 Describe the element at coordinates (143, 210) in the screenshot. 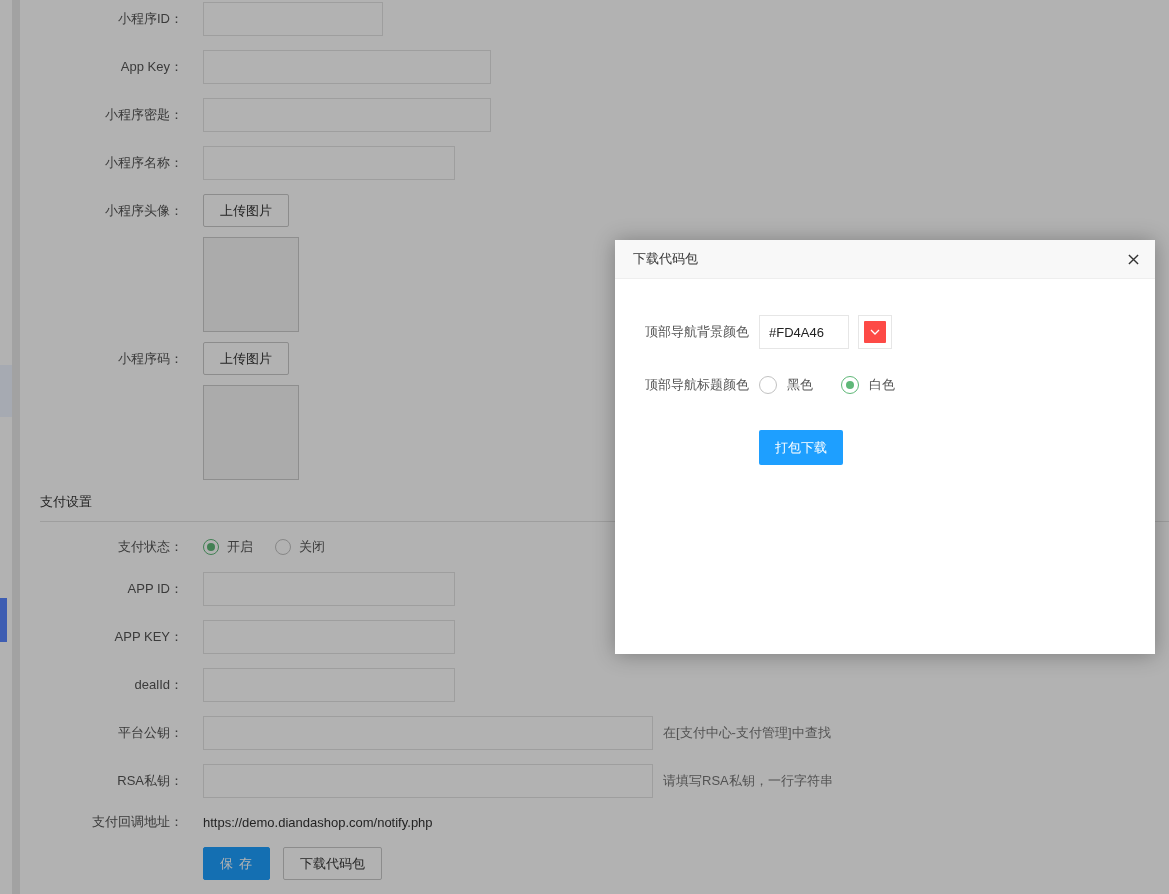

I see `field-label: 小程序头像：` at that location.